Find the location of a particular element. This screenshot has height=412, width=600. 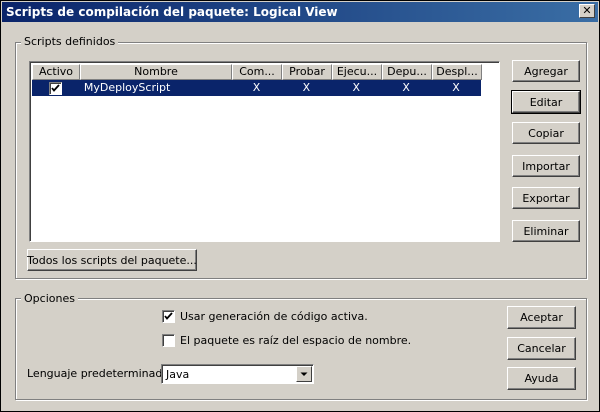

import-button: Importar is located at coordinates (546, 166).